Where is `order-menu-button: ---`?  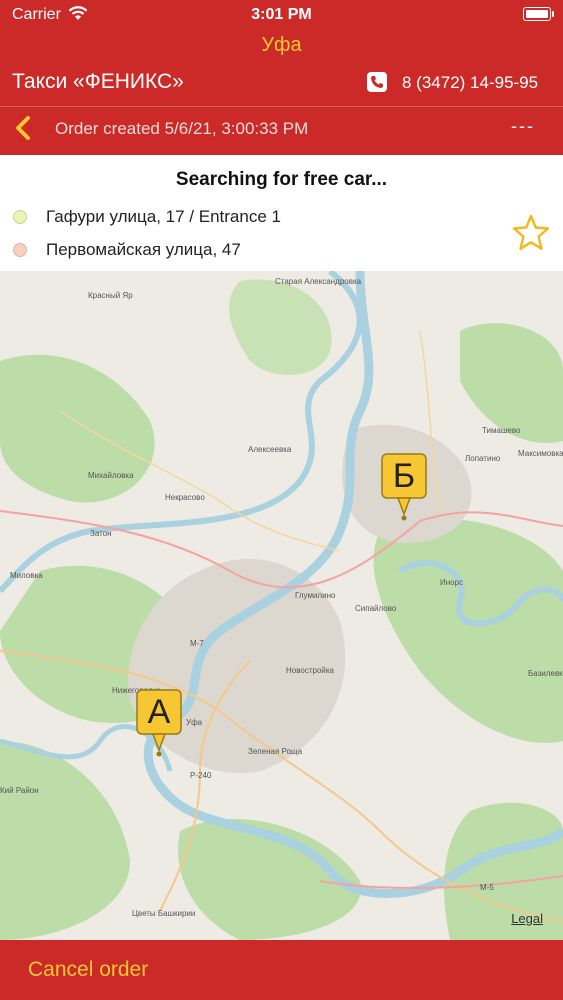
order-menu-button: --- is located at coordinates (523, 126).